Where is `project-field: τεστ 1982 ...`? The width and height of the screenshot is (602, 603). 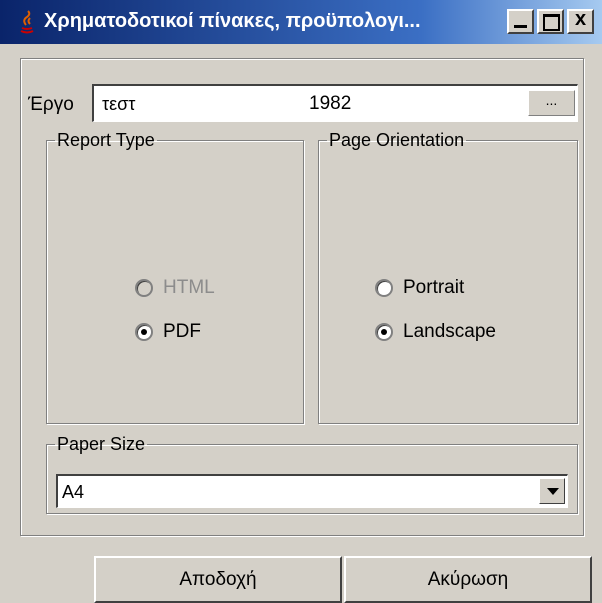
project-field: τεστ 1982 ... is located at coordinates (335, 103).